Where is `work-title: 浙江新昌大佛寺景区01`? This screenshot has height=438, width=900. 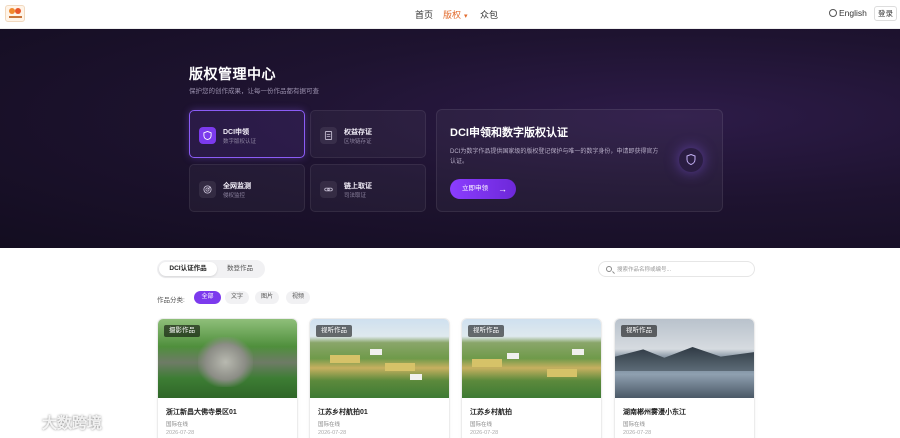 work-title: 浙江新昌大佛寺景区01 is located at coordinates (201, 412).